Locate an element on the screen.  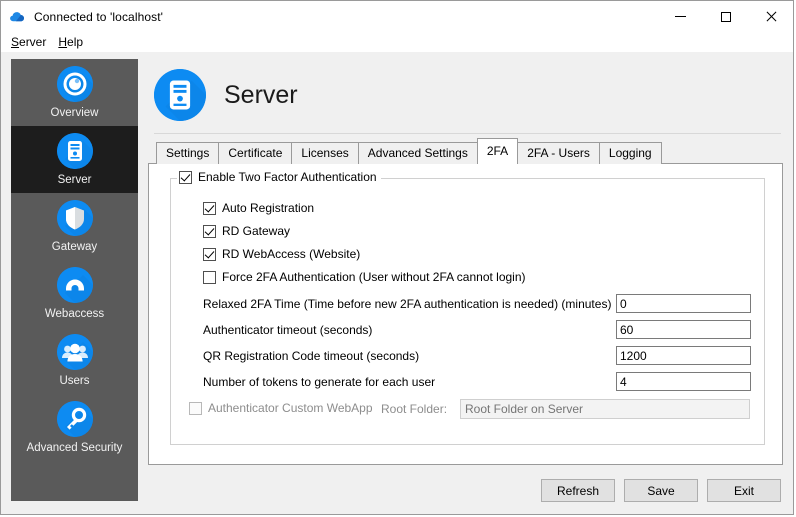
save-button: Save is located at coordinates (661, 490).